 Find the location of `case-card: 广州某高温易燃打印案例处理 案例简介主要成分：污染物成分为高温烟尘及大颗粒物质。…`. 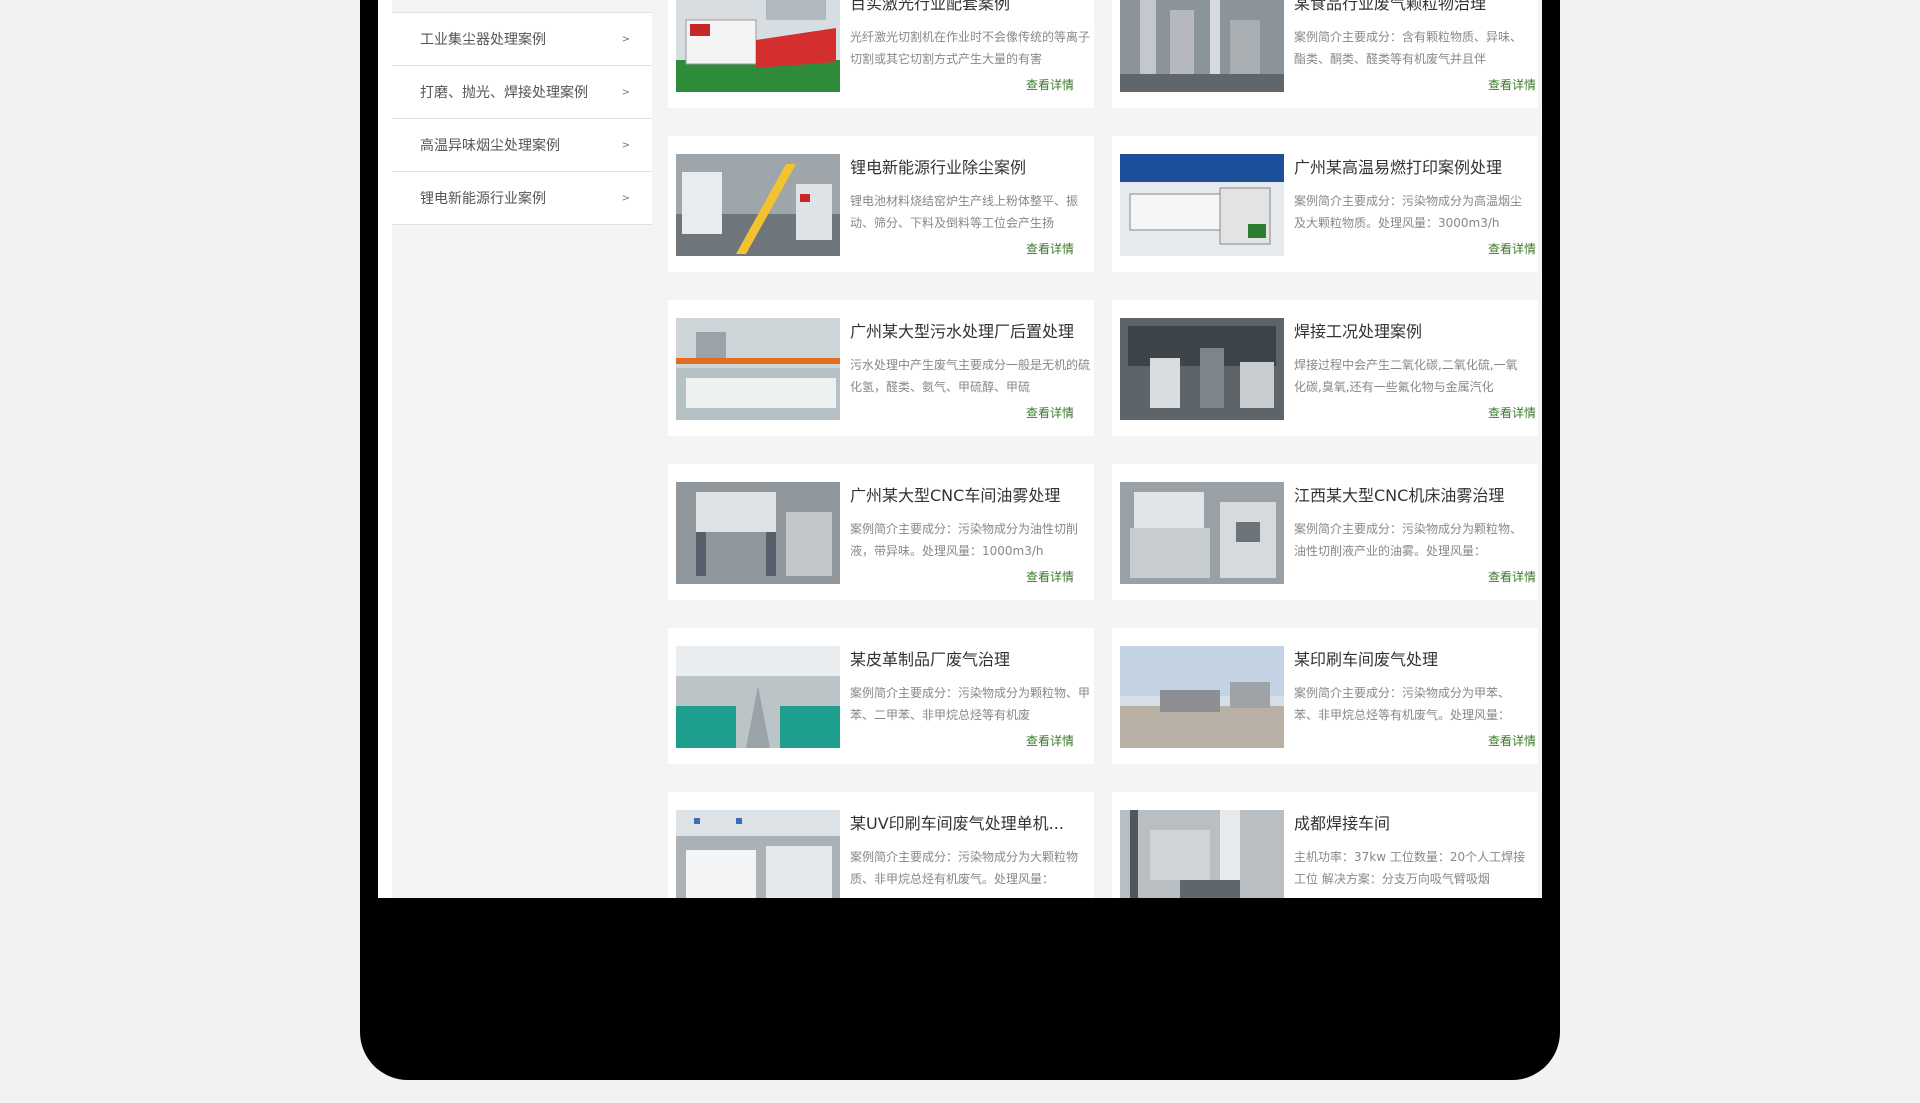

case-card: 广州某高温易燃打印案例处理 案例简介主要成分：污染物成分为高温烟尘及大颗粒物质。… is located at coordinates (1325, 204).